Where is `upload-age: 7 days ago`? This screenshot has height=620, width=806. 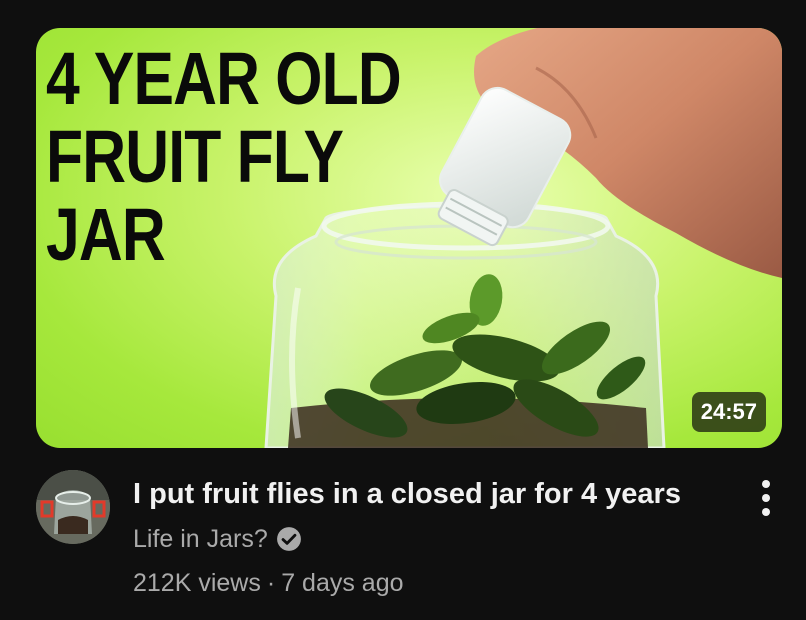 upload-age: 7 days ago is located at coordinates (342, 583).